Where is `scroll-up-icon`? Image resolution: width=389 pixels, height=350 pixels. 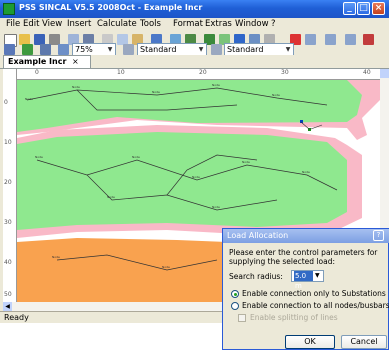 scroll-up-icon is located at coordinates (384, 73).